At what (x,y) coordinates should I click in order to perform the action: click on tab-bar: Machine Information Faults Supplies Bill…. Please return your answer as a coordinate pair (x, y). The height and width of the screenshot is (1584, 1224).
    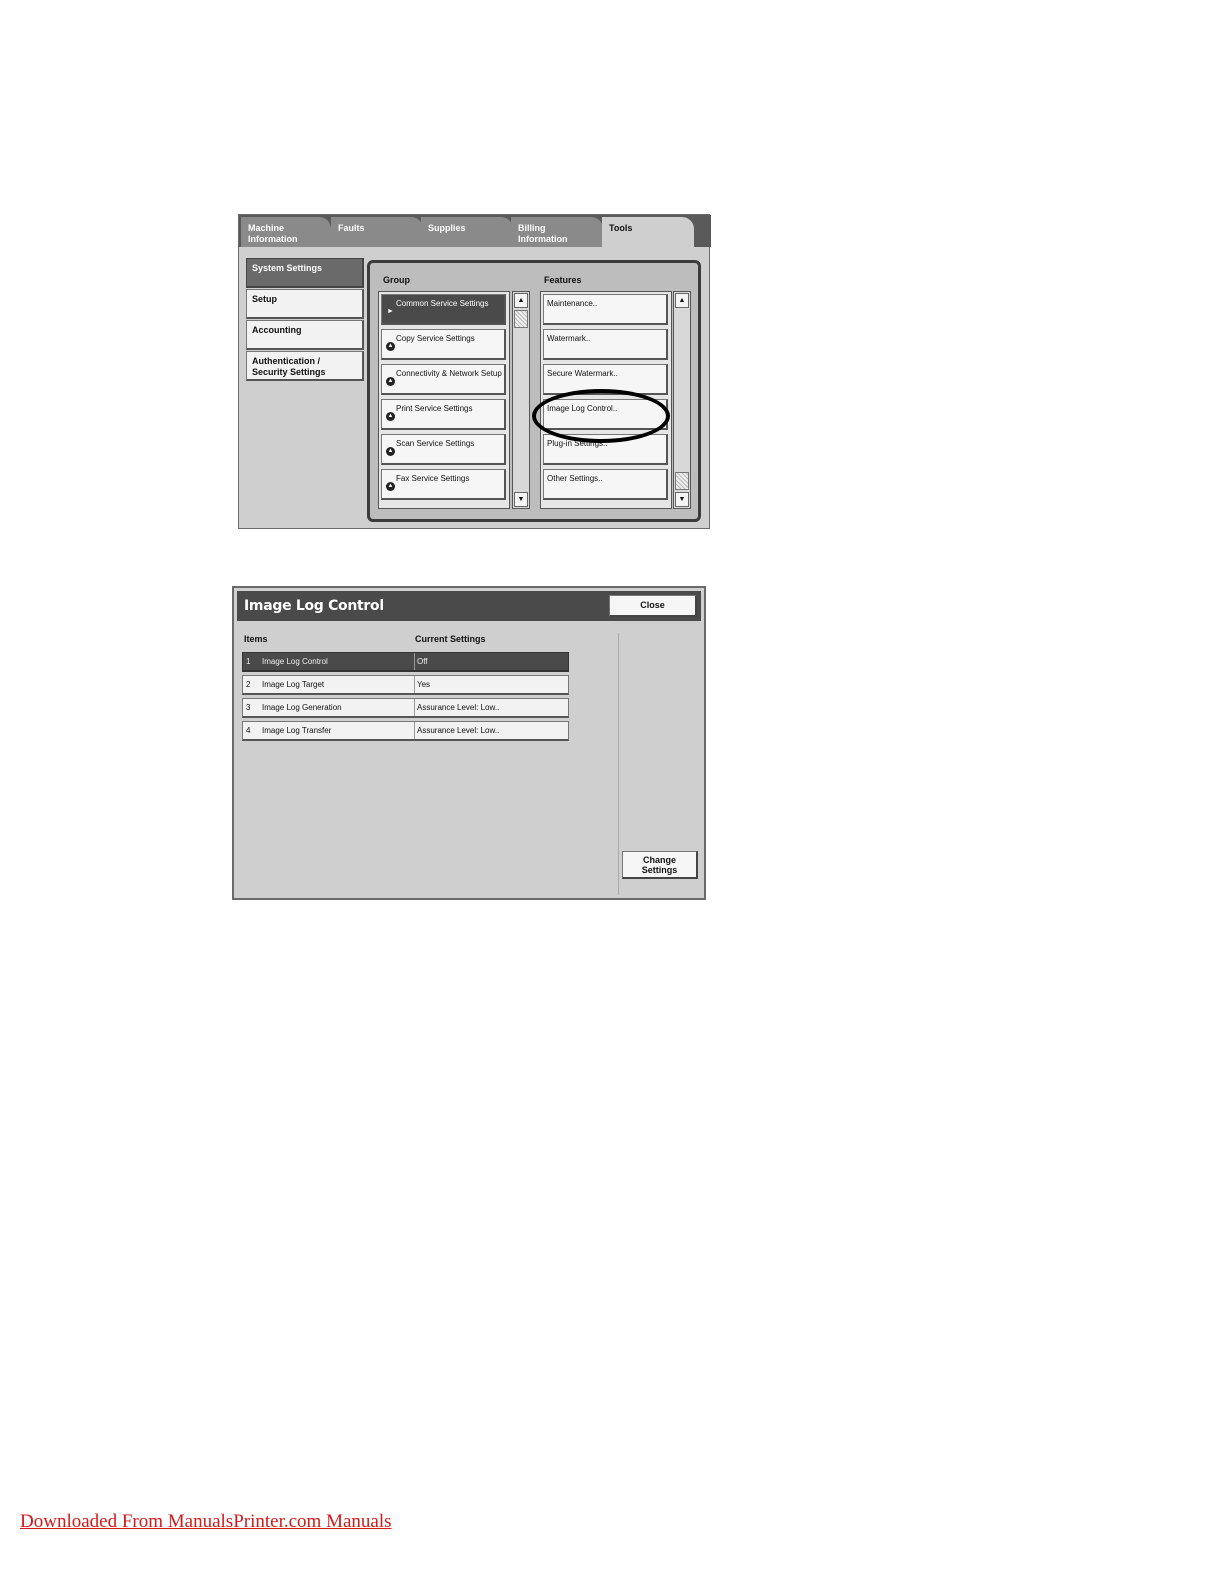
    Looking at the image, I should click on (475, 231).